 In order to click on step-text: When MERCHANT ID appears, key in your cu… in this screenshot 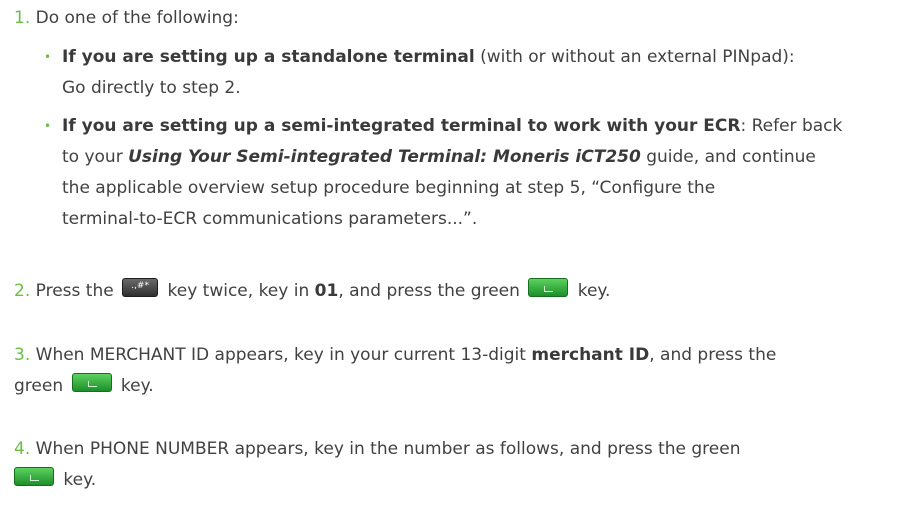, I will do `click(283, 355)`.